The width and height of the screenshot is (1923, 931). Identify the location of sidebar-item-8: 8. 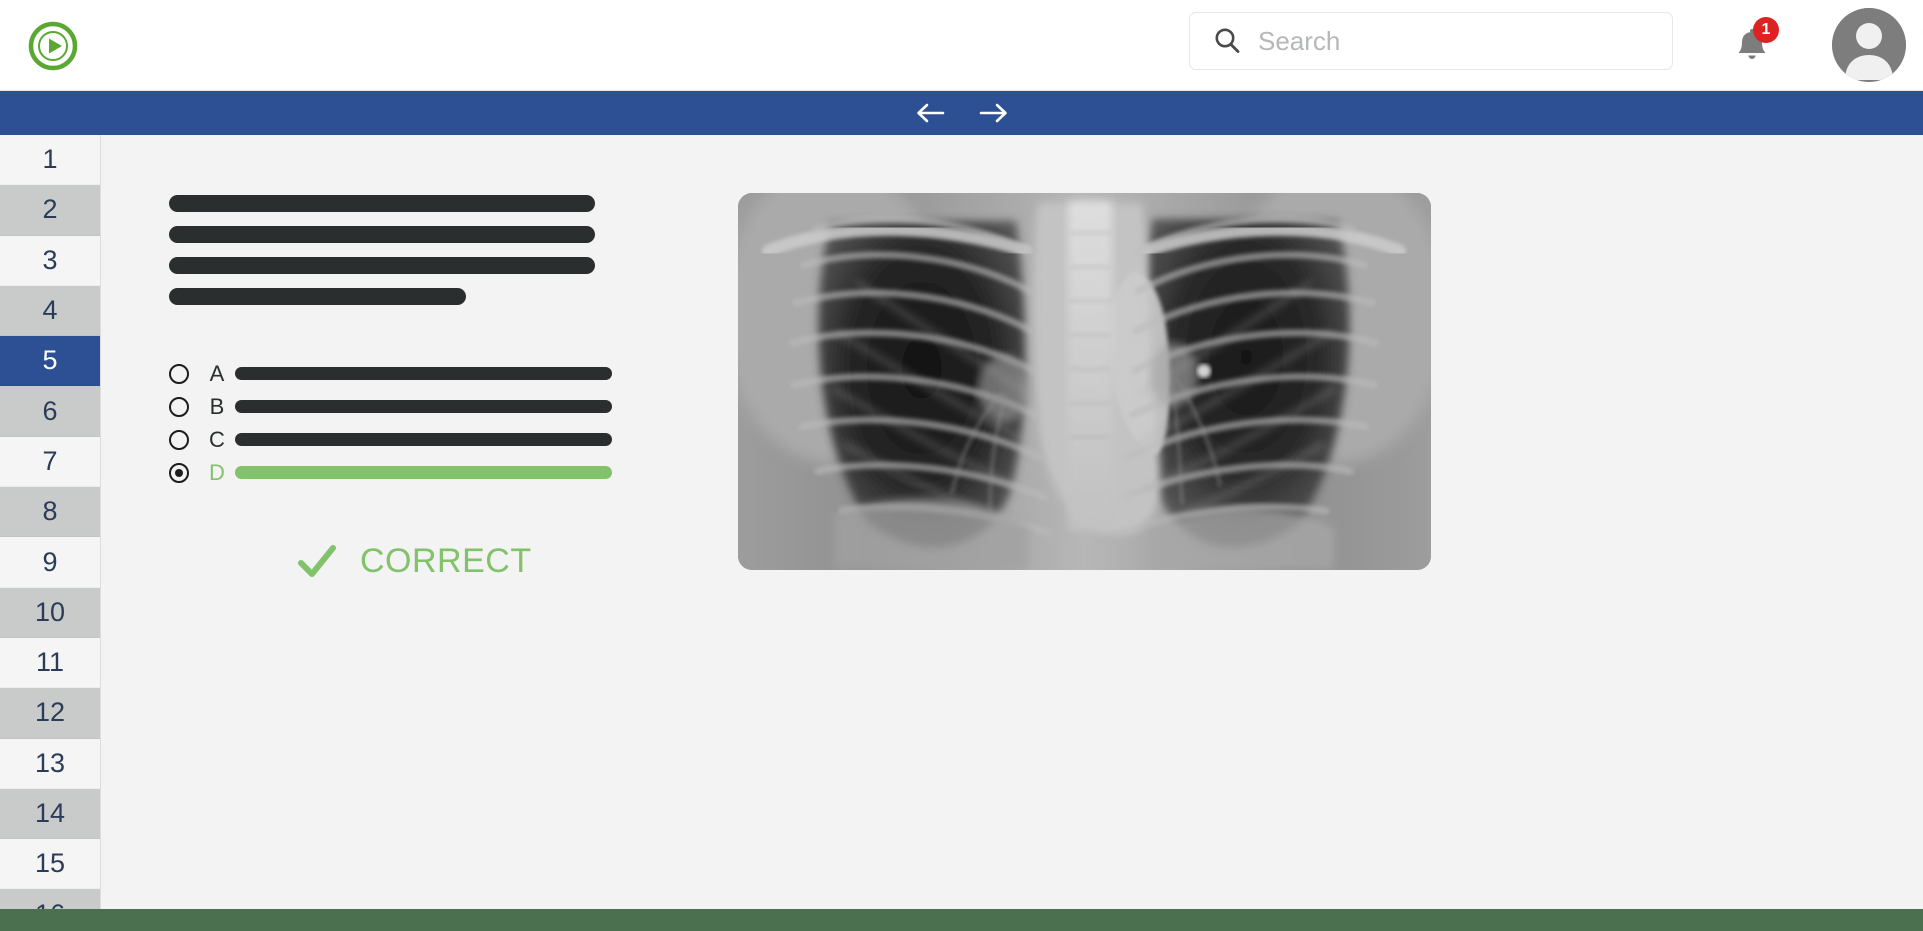
(50, 512).